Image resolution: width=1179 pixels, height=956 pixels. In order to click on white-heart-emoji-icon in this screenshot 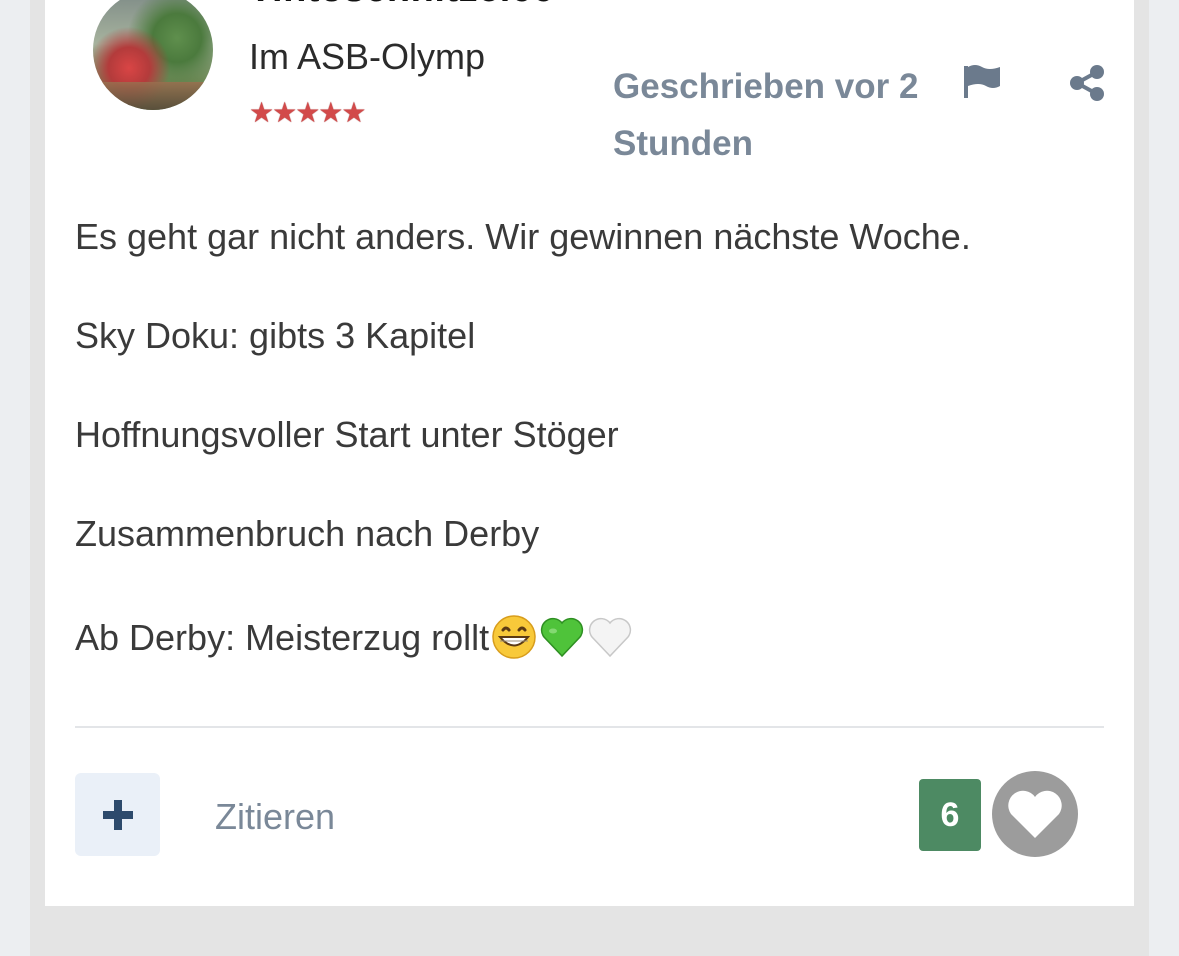, I will do `click(610, 637)`.